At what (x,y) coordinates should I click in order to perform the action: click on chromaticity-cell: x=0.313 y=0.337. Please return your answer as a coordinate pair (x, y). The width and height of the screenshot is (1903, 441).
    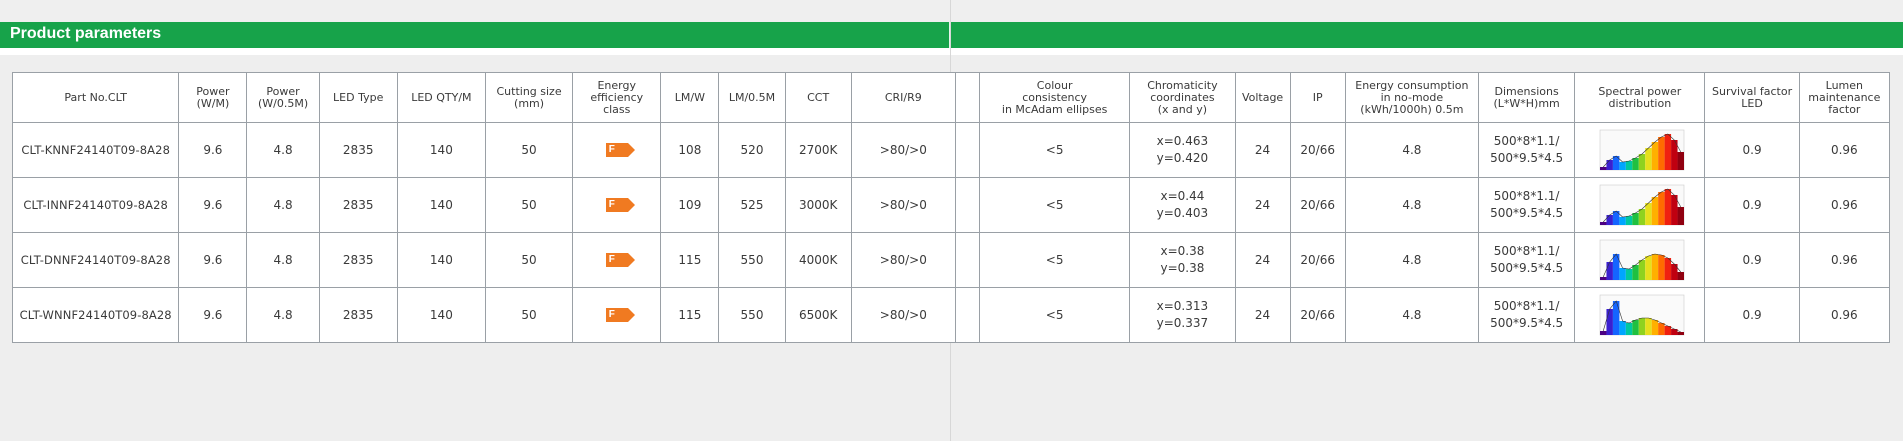
    Looking at the image, I should click on (1182, 315).